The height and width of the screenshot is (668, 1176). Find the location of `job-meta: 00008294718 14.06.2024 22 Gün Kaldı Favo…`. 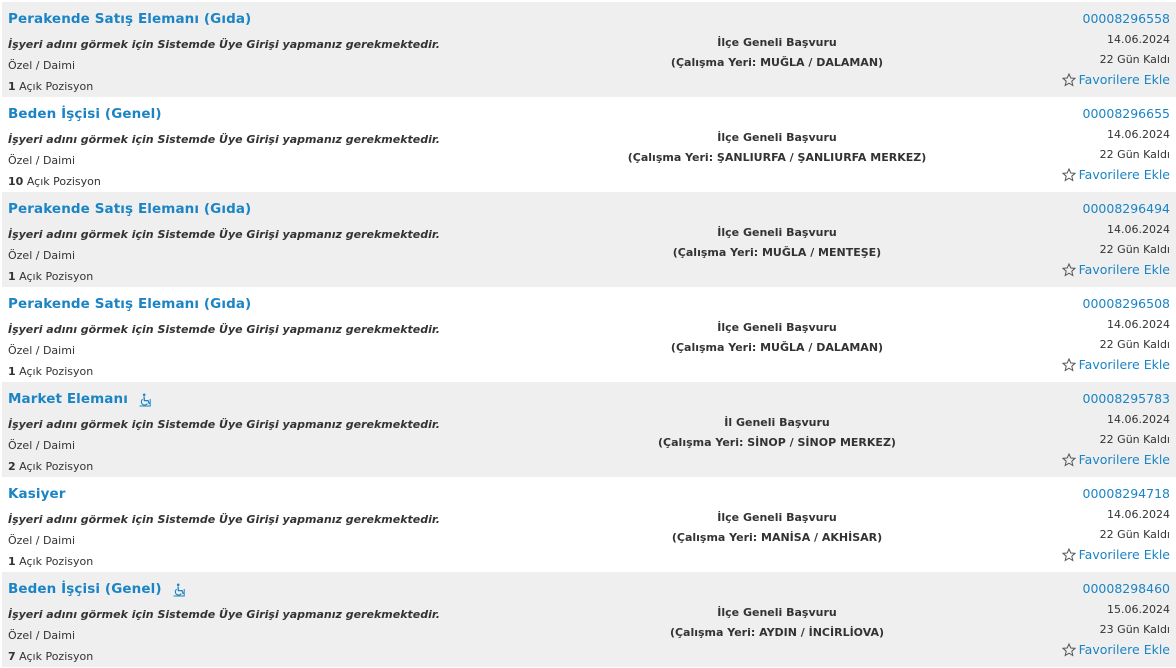

job-meta: 00008294718 14.06.2024 22 Gün Kaldı Favo… is located at coordinates (1070, 525).